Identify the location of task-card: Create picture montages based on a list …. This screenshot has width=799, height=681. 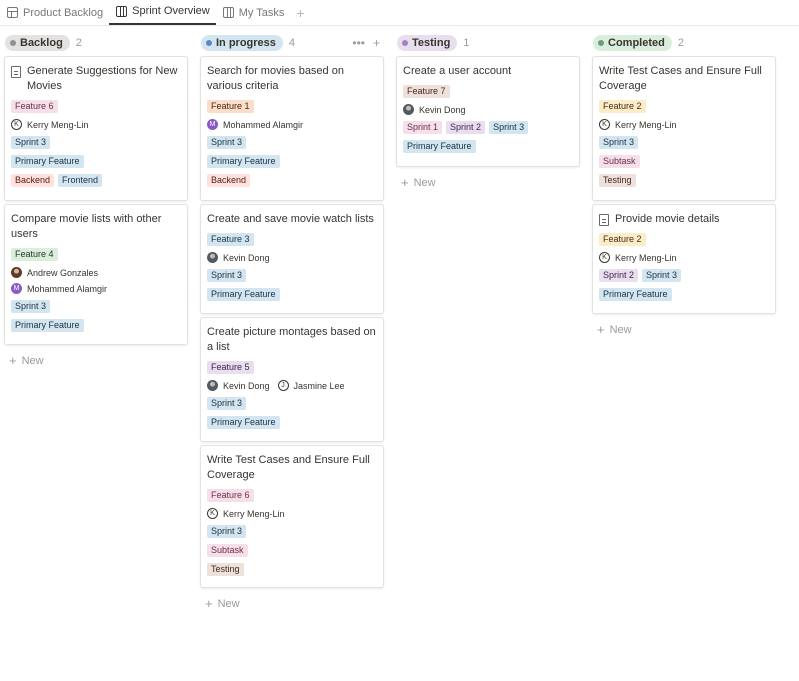
(292, 379).